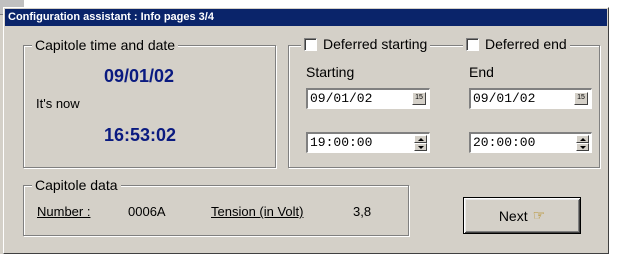 Image resolution: width=617 pixels, height=254 pixels. What do you see at coordinates (105, 45) in the screenshot?
I see `capitole-time-legend: Capitole time and date` at bounding box center [105, 45].